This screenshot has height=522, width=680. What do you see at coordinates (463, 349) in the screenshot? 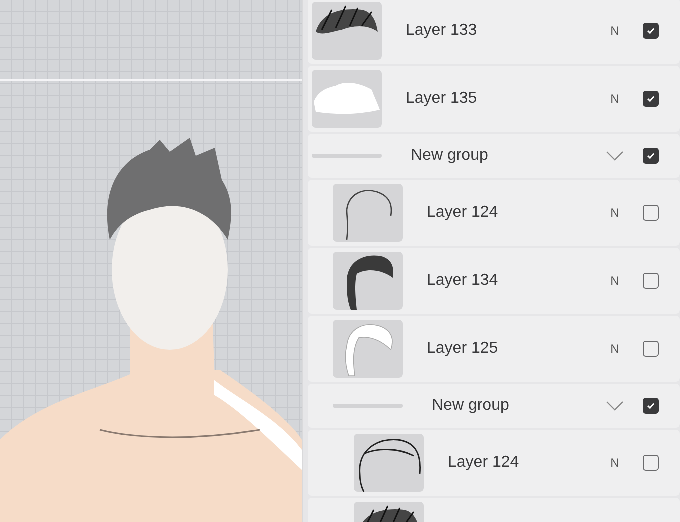
I see `layer-name: Layer 125` at bounding box center [463, 349].